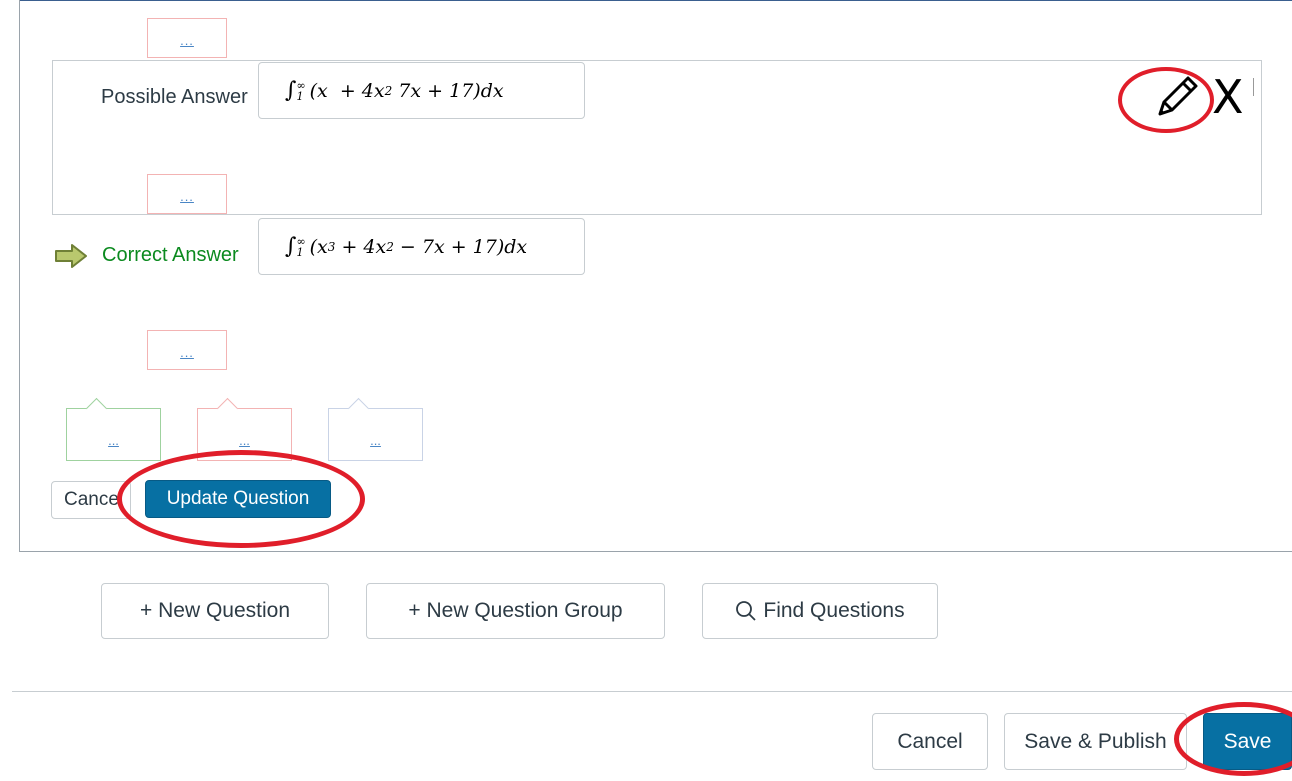 The image size is (1292, 781). Describe the element at coordinates (421, 90) in the screenshot. I see `possible-answer-input: ∫ ∞ 1 (x + 4x 2 7x + 17)dx` at that location.